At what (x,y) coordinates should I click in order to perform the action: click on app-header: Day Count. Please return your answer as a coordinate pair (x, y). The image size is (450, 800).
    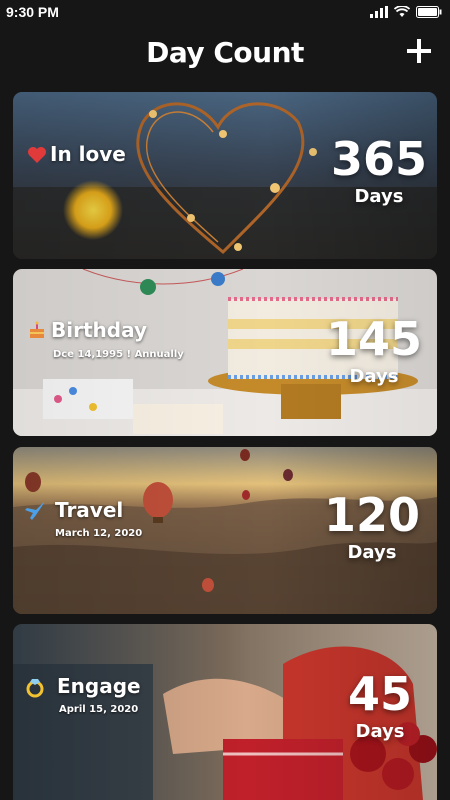
    Looking at the image, I should click on (225, 55).